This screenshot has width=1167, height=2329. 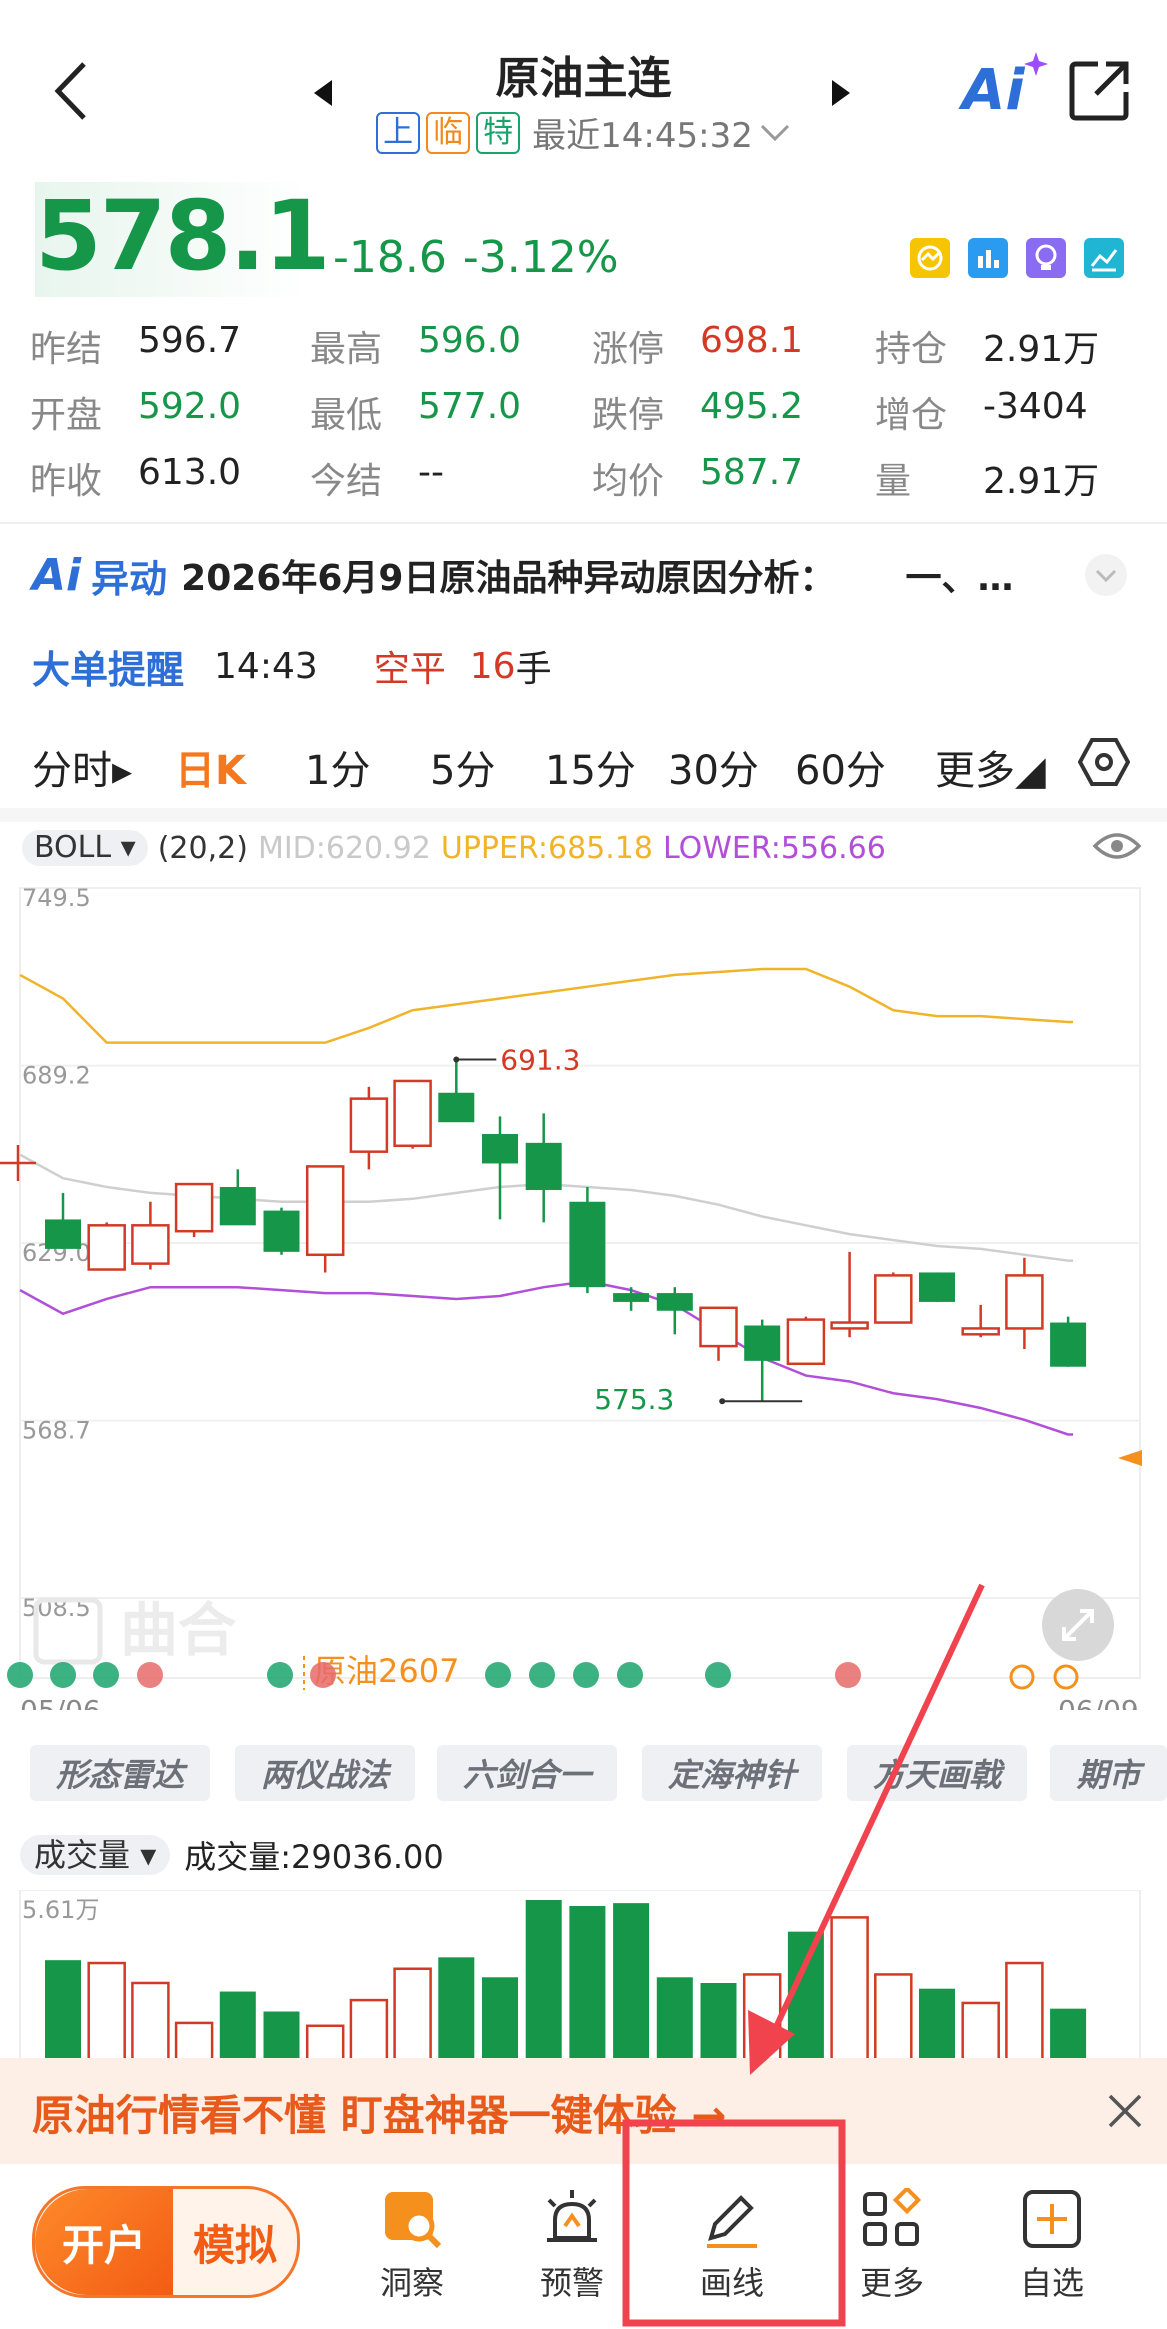 I want to click on account-toggle: 开户 模拟, so click(x=166, y=2242).